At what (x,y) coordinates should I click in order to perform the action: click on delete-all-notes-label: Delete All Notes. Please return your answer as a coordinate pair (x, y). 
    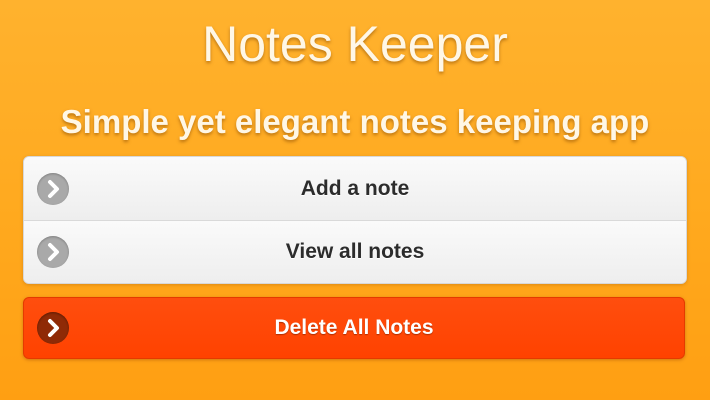
    Looking at the image, I should click on (354, 327).